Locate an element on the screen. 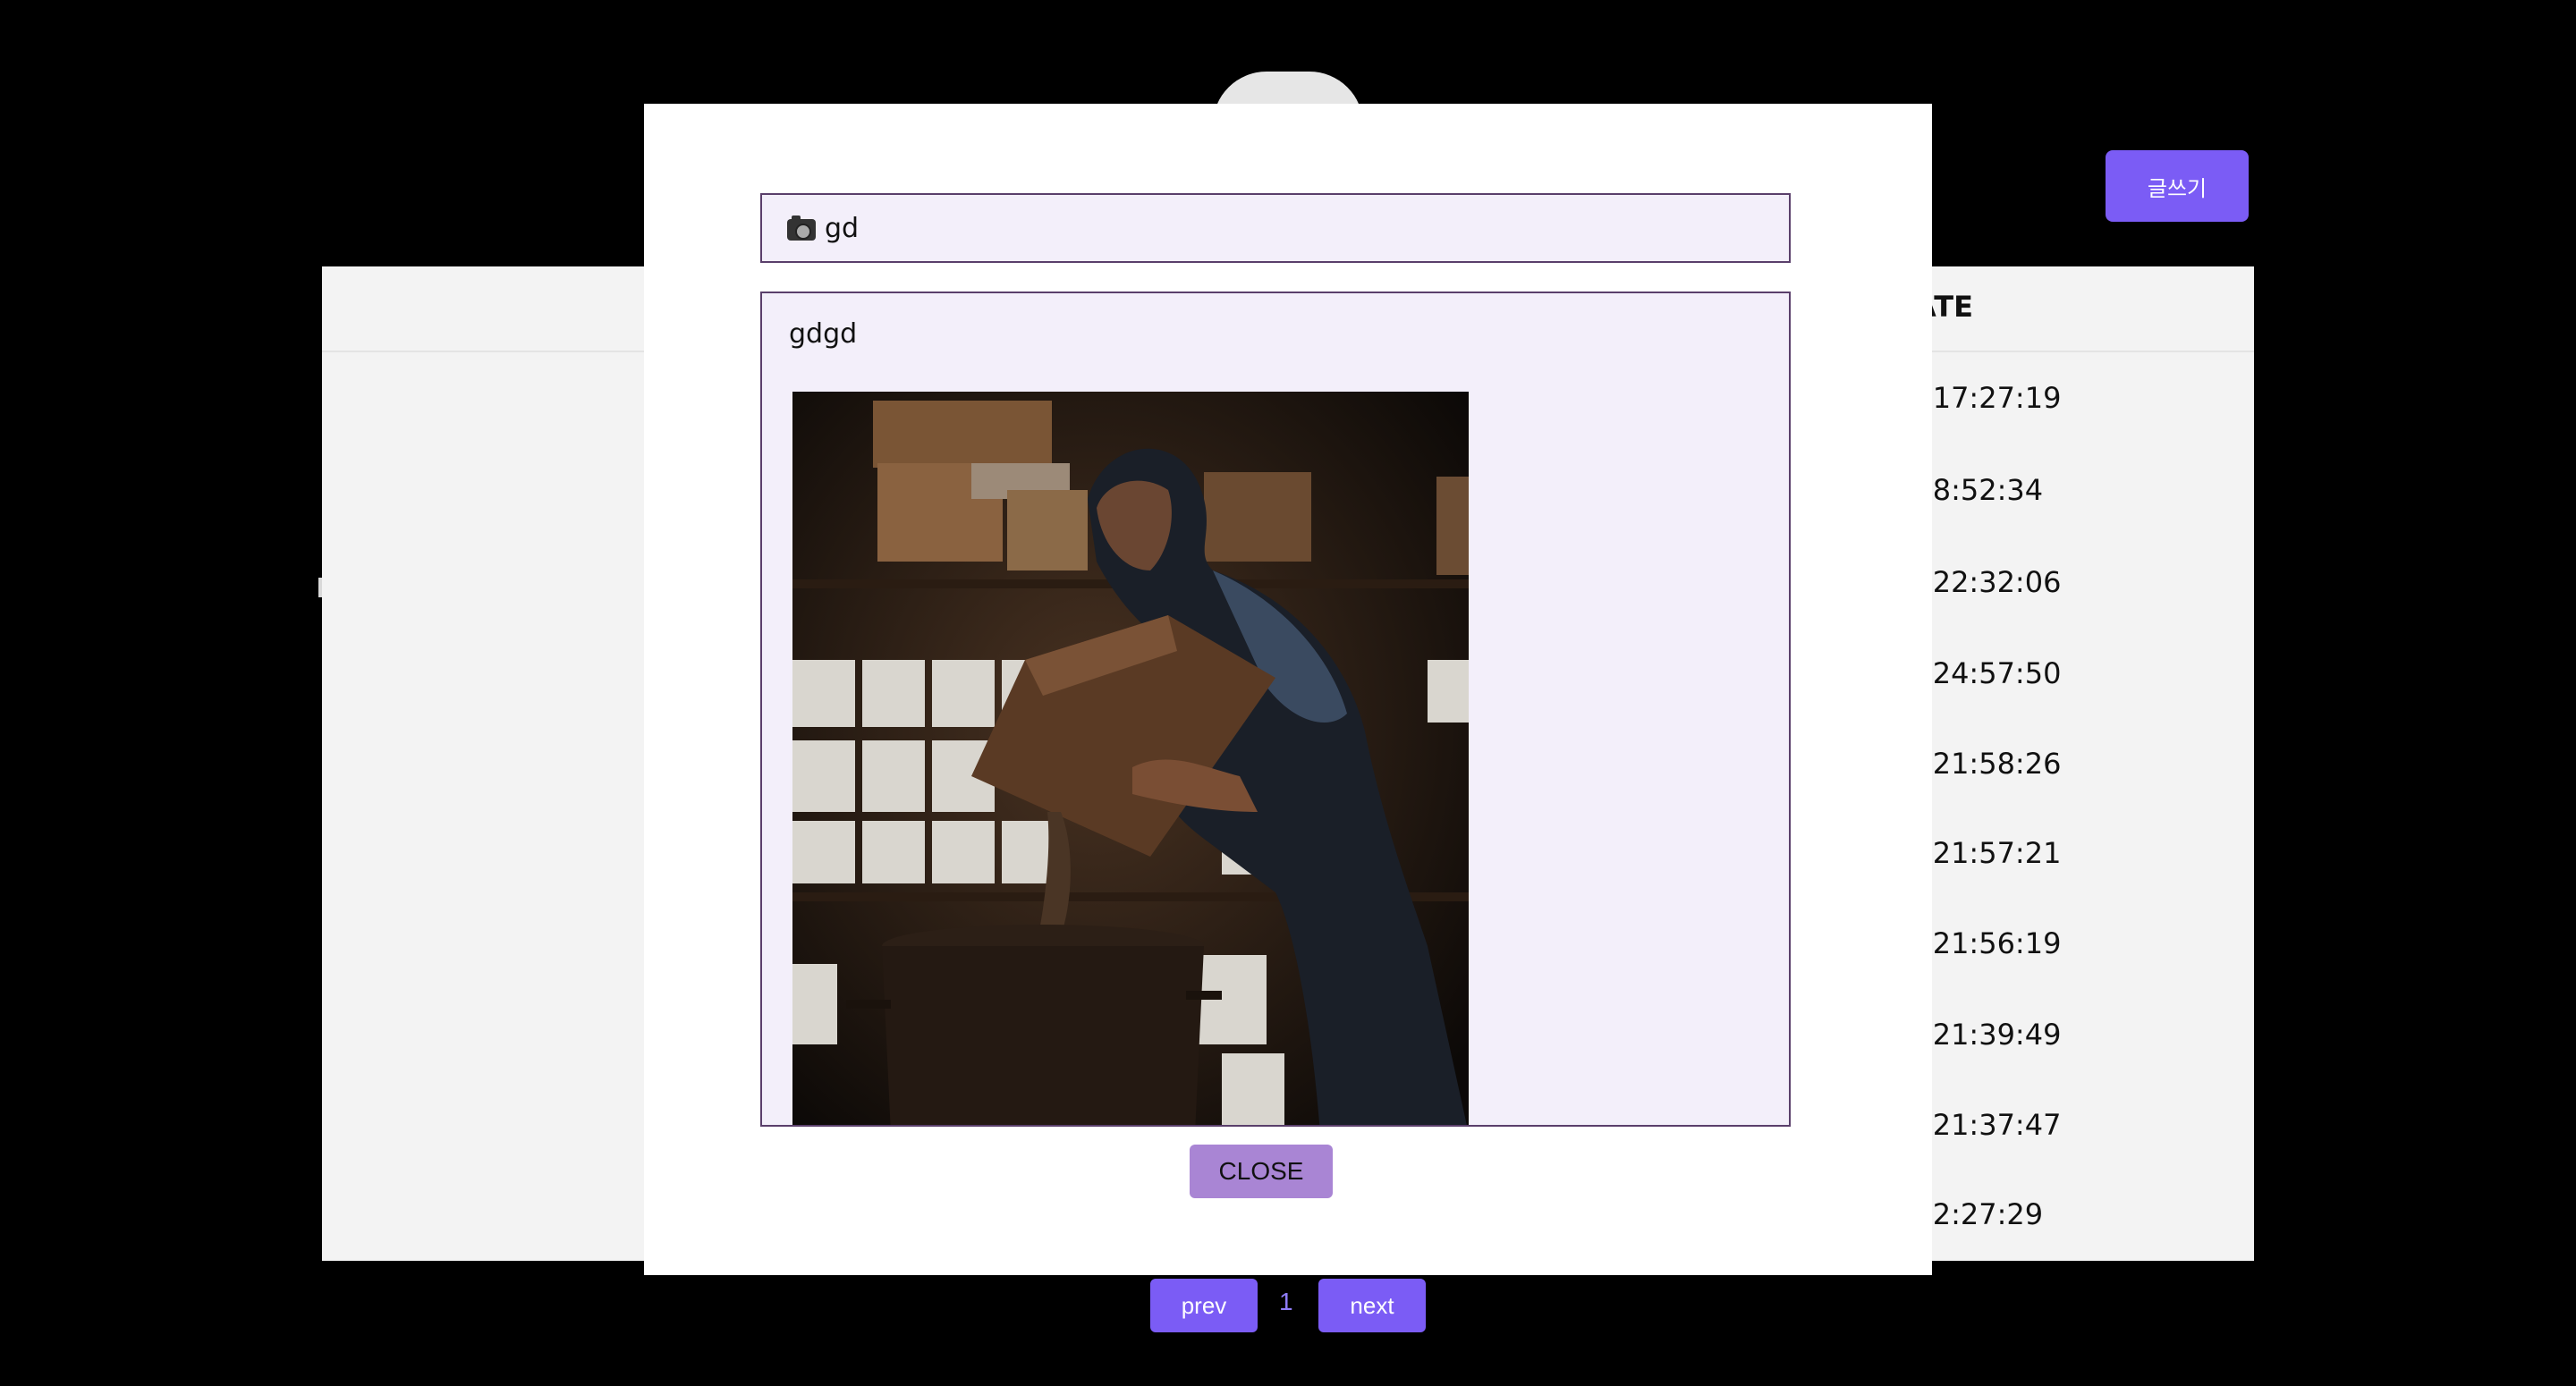  post-image is located at coordinates (1130, 758).